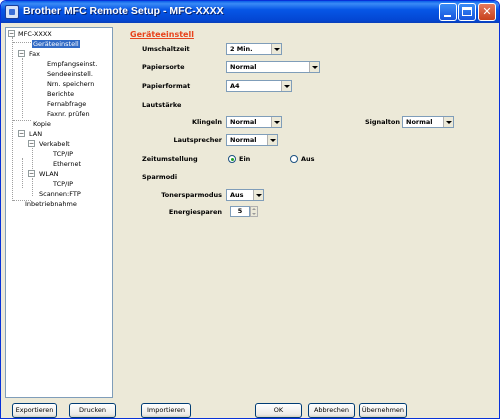 The height and width of the screenshot is (419, 500). What do you see at coordinates (66, 104) in the screenshot?
I see `tree-item-fernabfrage: Fernabfrage` at bounding box center [66, 104].